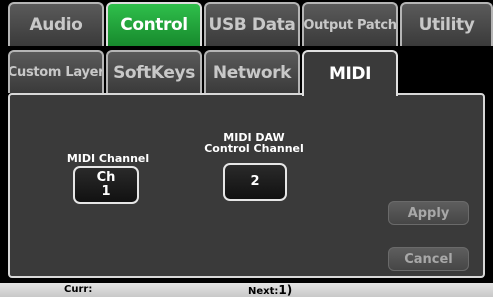  Describe the element at coordinates (78, 289) in the screenshot. I see `current-scene-label: Curr:` at that location.